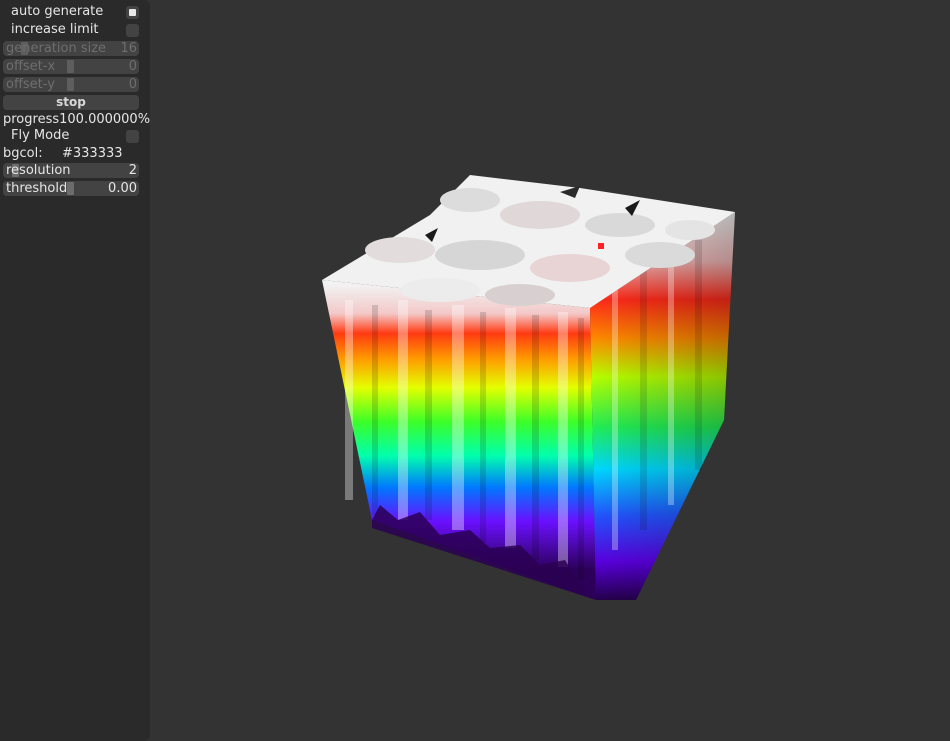 This screenshot has height=741, width=950. I want to click on offset-y-value: 0, so click(132, 84).